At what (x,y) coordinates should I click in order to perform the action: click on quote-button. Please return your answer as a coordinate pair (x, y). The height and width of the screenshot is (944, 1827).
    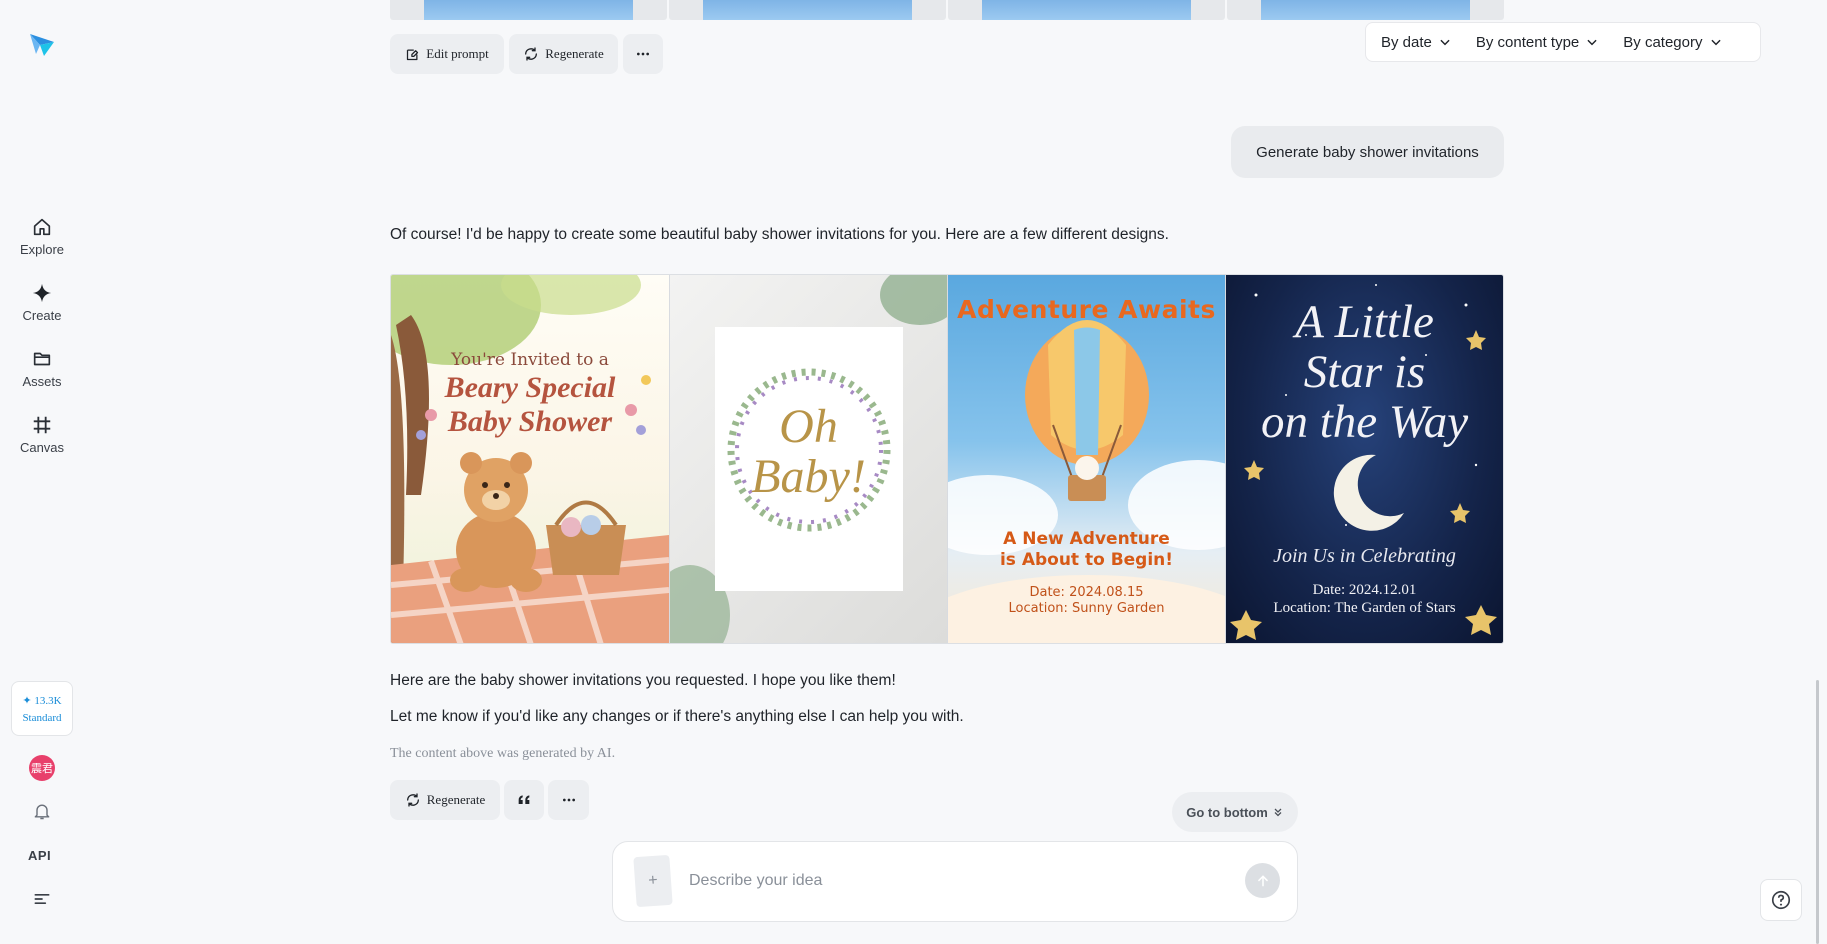
    Looking at the image, I should click on (524, 800).